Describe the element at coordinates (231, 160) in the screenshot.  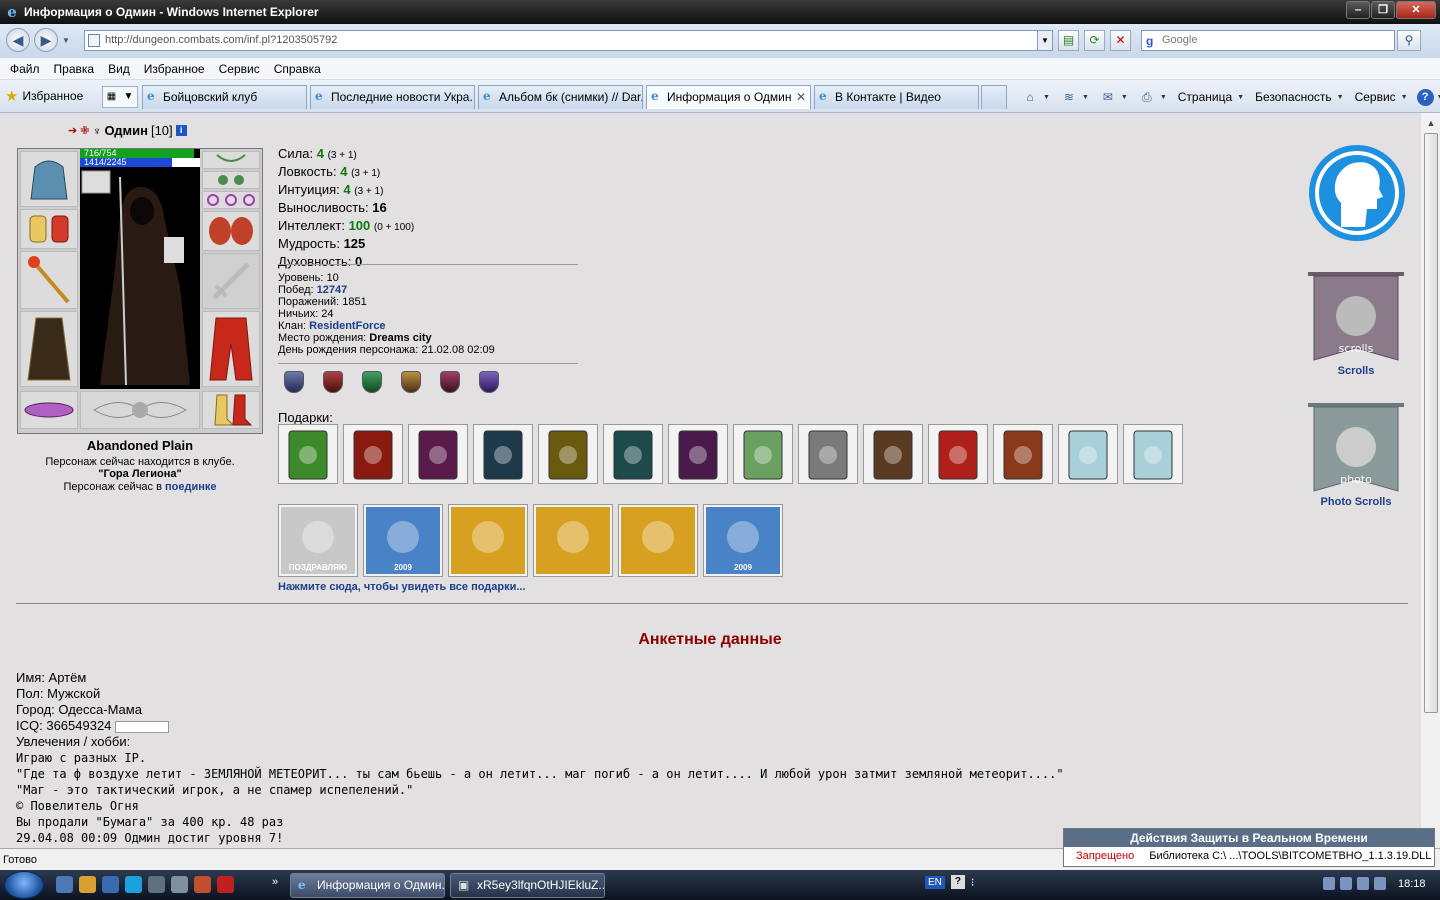
I see `amulet-slot` at that location.